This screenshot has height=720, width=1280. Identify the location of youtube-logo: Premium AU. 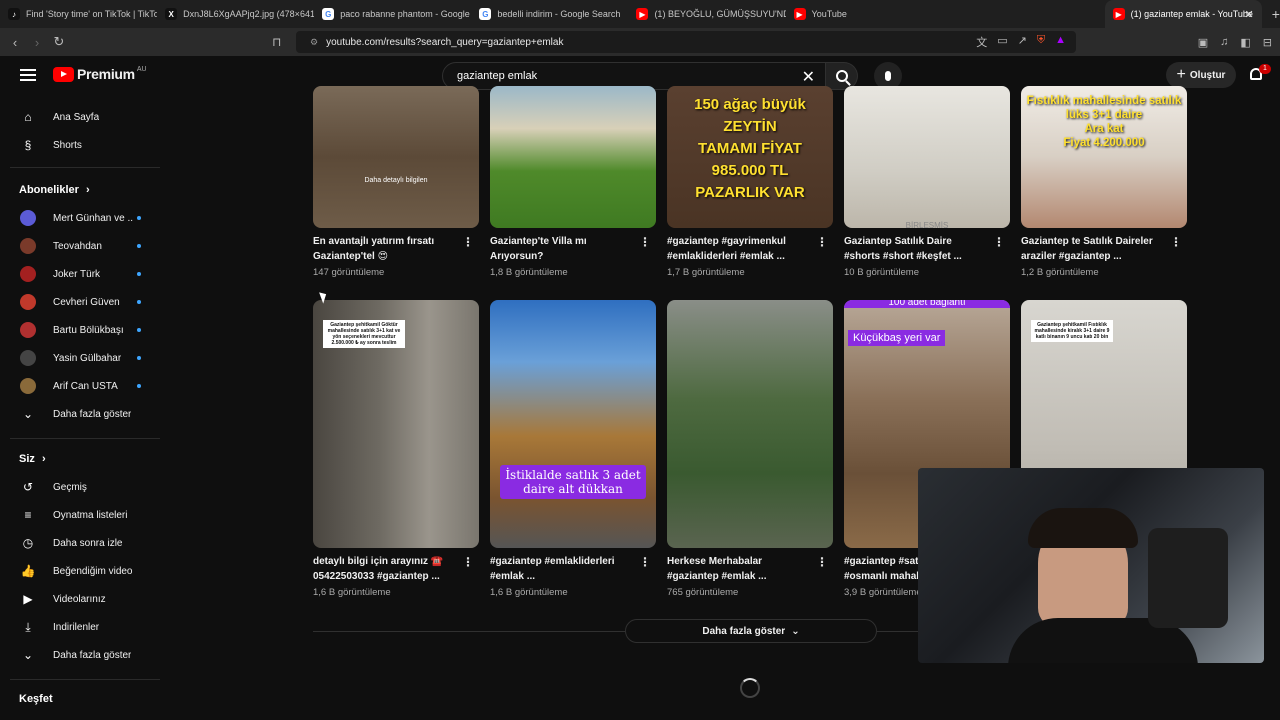
(100, 74).